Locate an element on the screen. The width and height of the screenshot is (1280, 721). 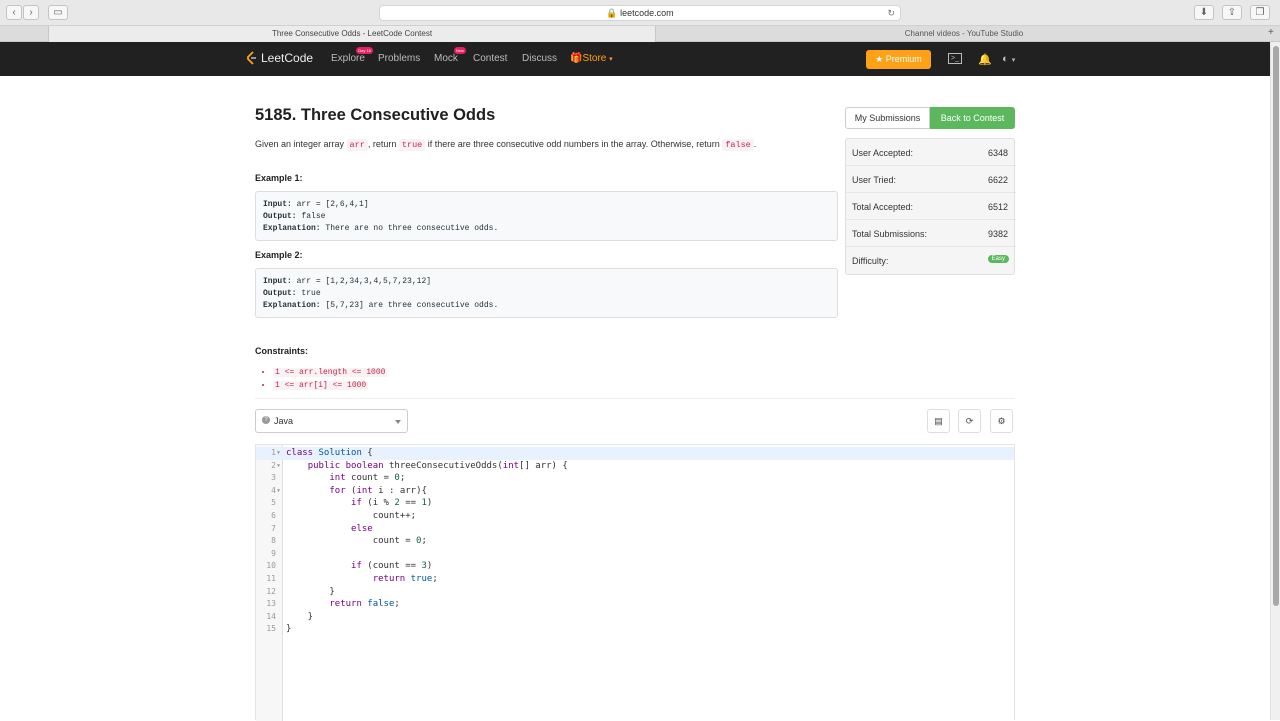
star-icon: ★ is located at coordinates (879, 59).